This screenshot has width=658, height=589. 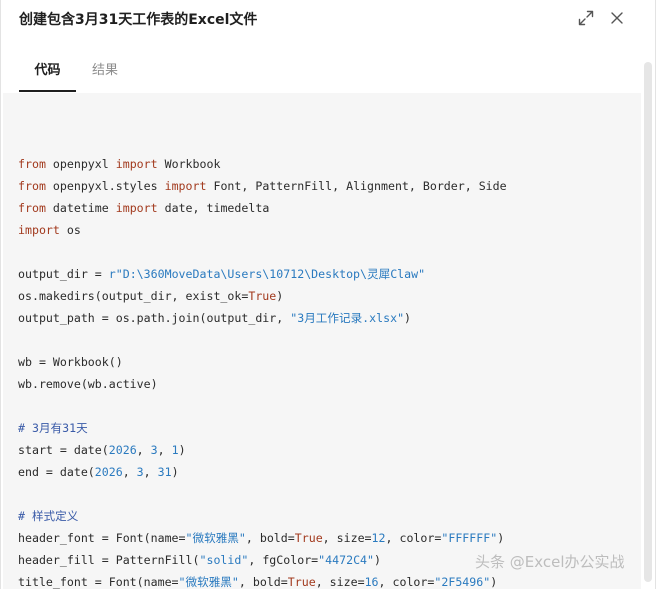 I want to click on code-line: os.makedirs(output_dir, exist_ok=True), so click(x=150, y=296).